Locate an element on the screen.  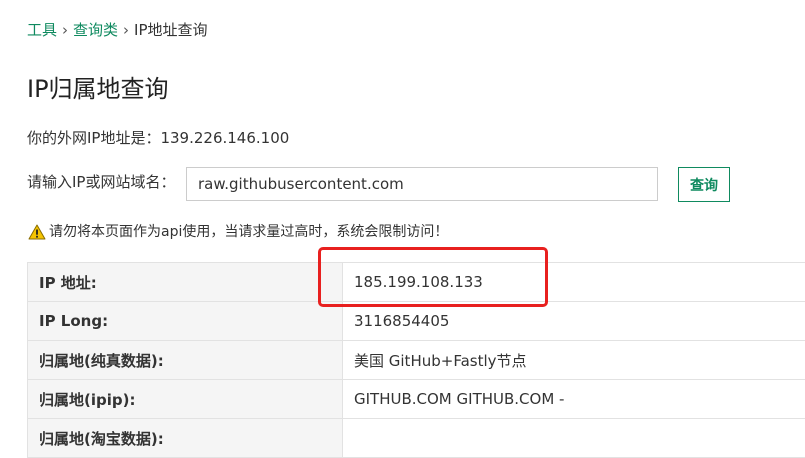
table-row: 归属地(纯真数据): 美国 GitHub+Fastly节点 is located at coordinates (416, 360).